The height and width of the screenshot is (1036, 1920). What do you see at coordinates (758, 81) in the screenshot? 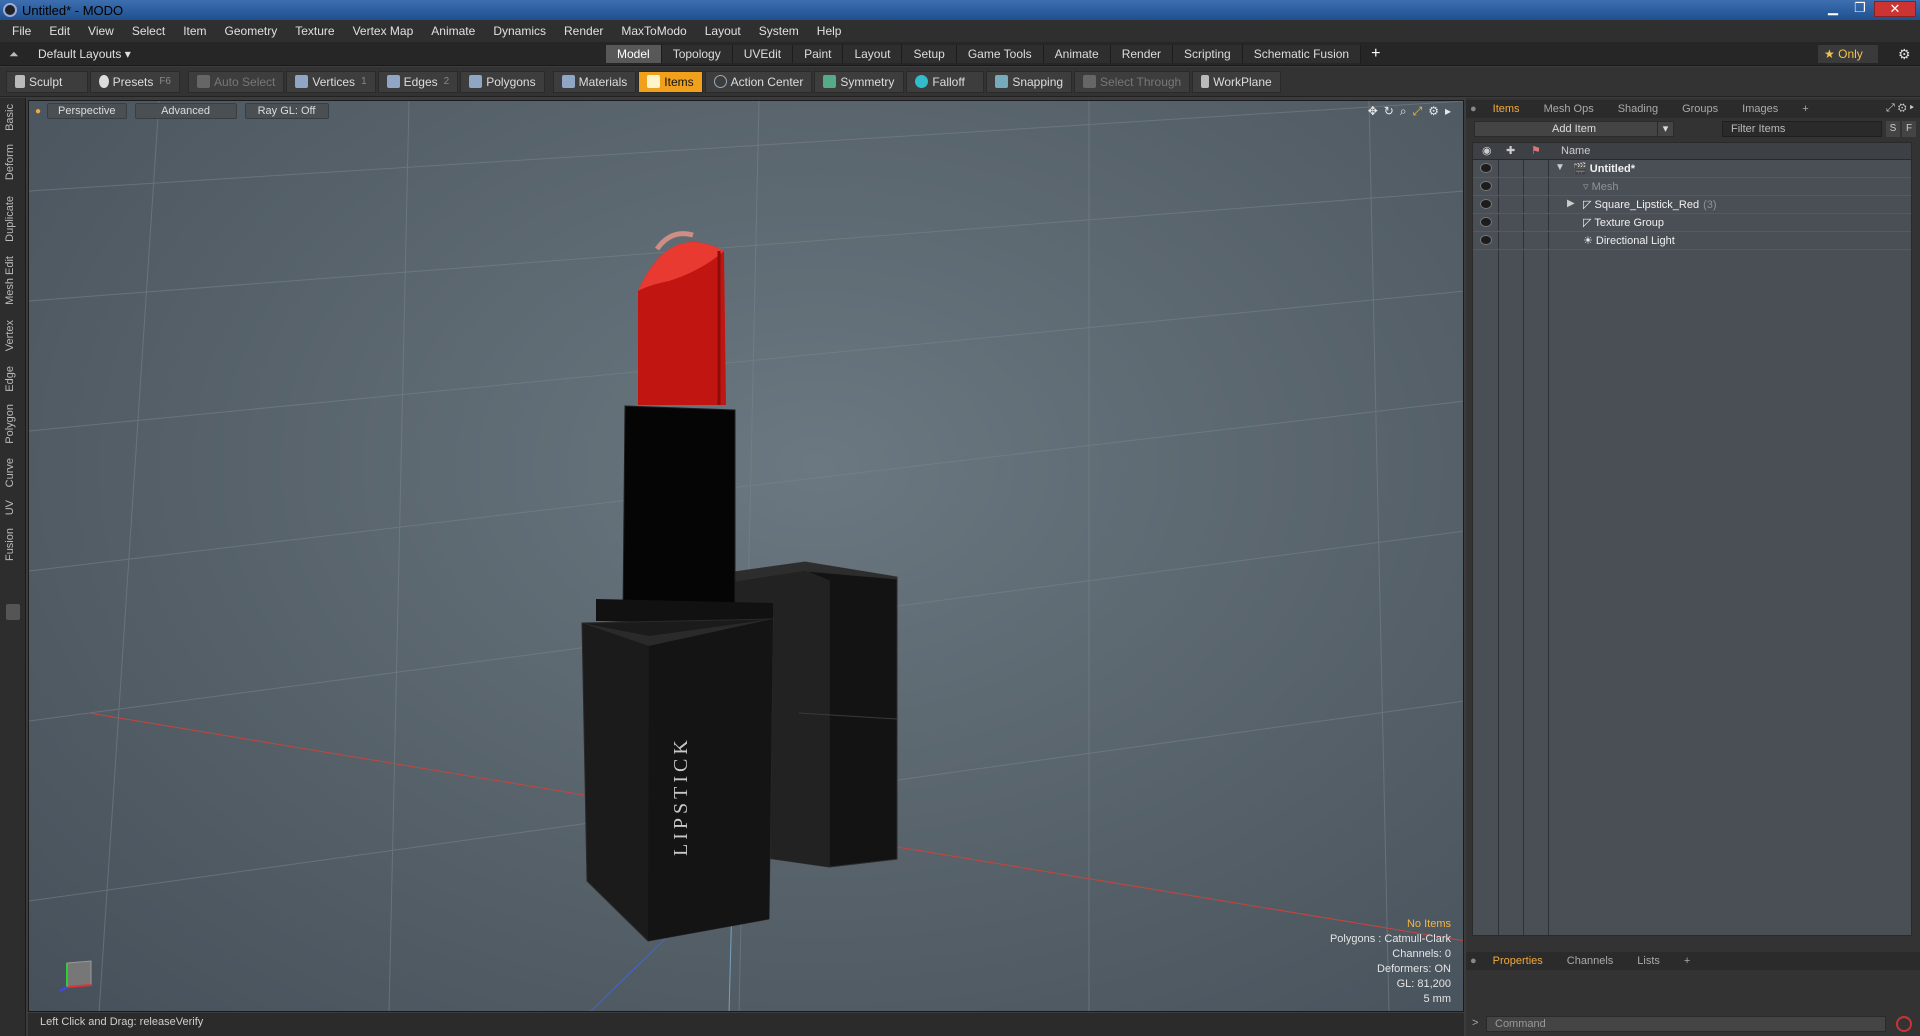
I see `action-center-button: Action Center` at bounding box center [758, 81].